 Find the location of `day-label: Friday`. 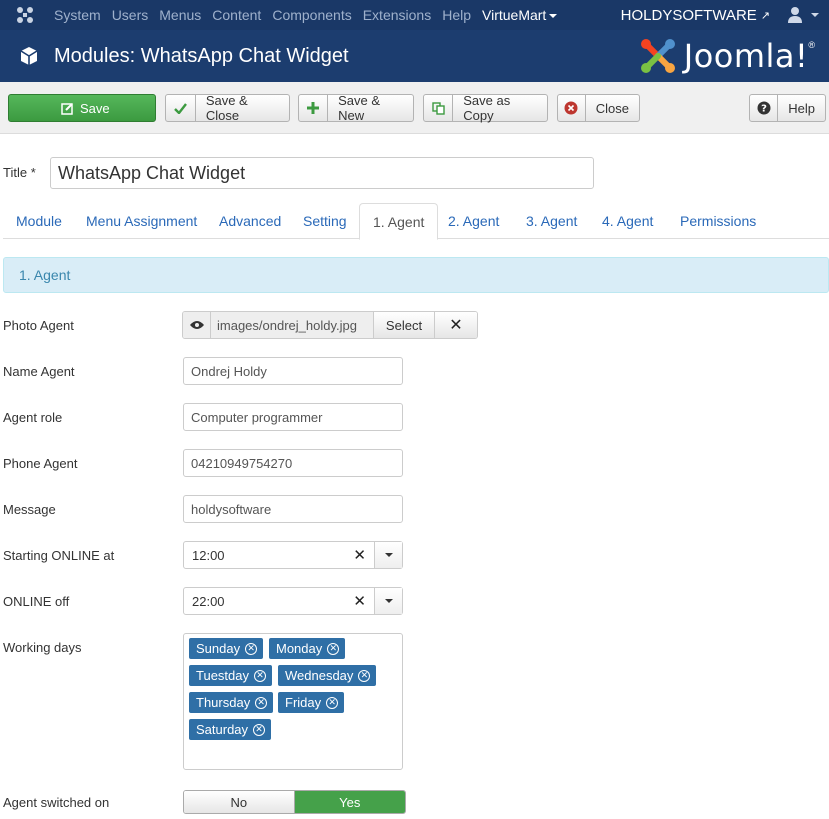

day-label: Friday is located at coordinates (303, 702).